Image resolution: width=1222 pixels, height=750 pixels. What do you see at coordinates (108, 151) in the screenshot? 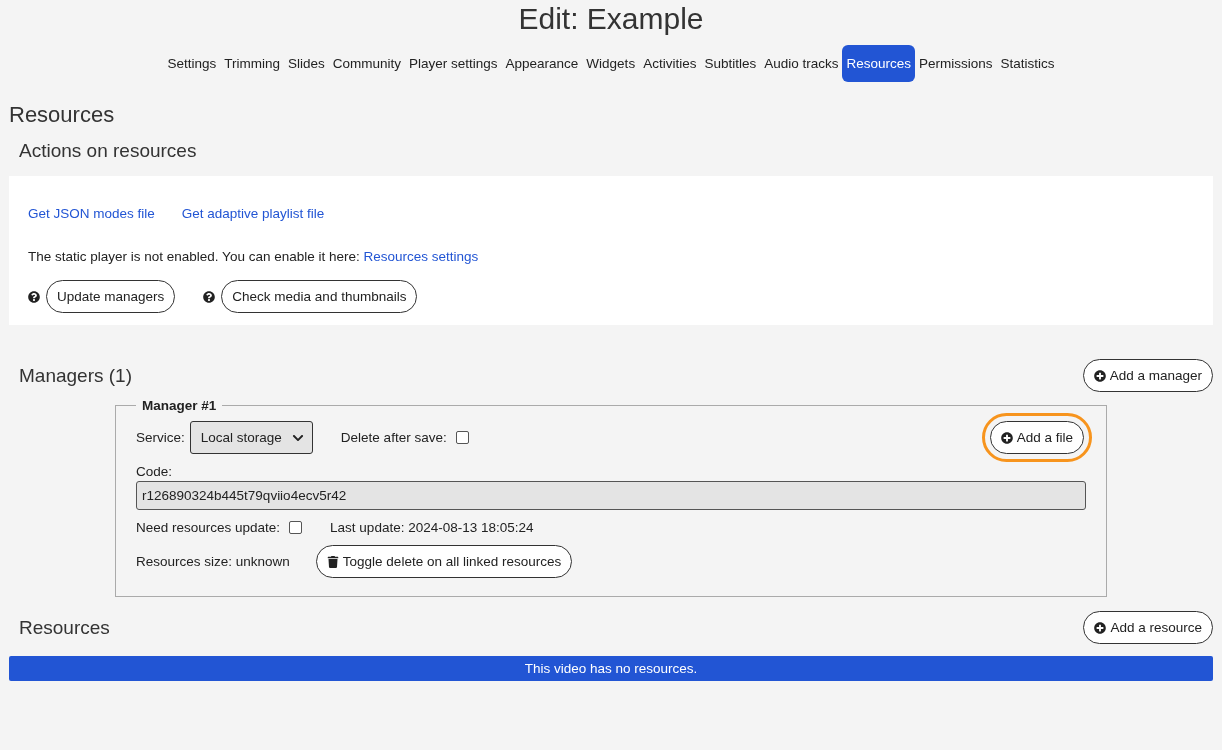
I see `section-heading: Actions on resources` at bounding box center [108, 151].